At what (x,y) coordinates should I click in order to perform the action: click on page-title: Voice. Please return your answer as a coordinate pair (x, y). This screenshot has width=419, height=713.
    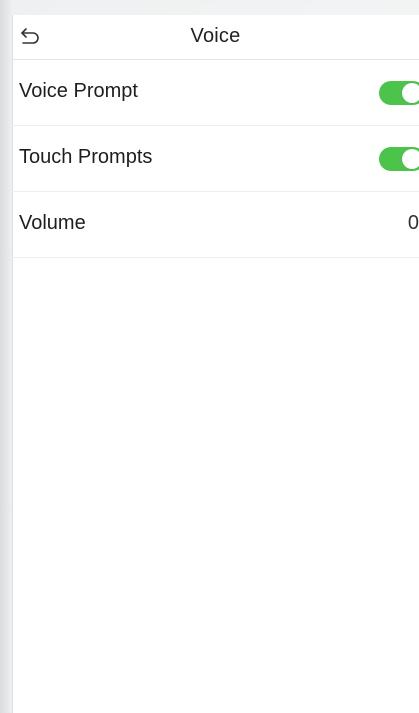
    Looking at the image, I should click on (215, 36).